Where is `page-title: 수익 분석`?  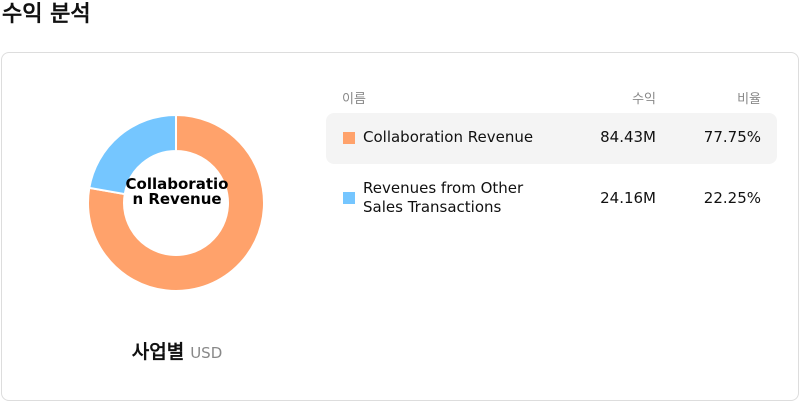 page-title: 수익 분석 is located at coordinates (46, 14).